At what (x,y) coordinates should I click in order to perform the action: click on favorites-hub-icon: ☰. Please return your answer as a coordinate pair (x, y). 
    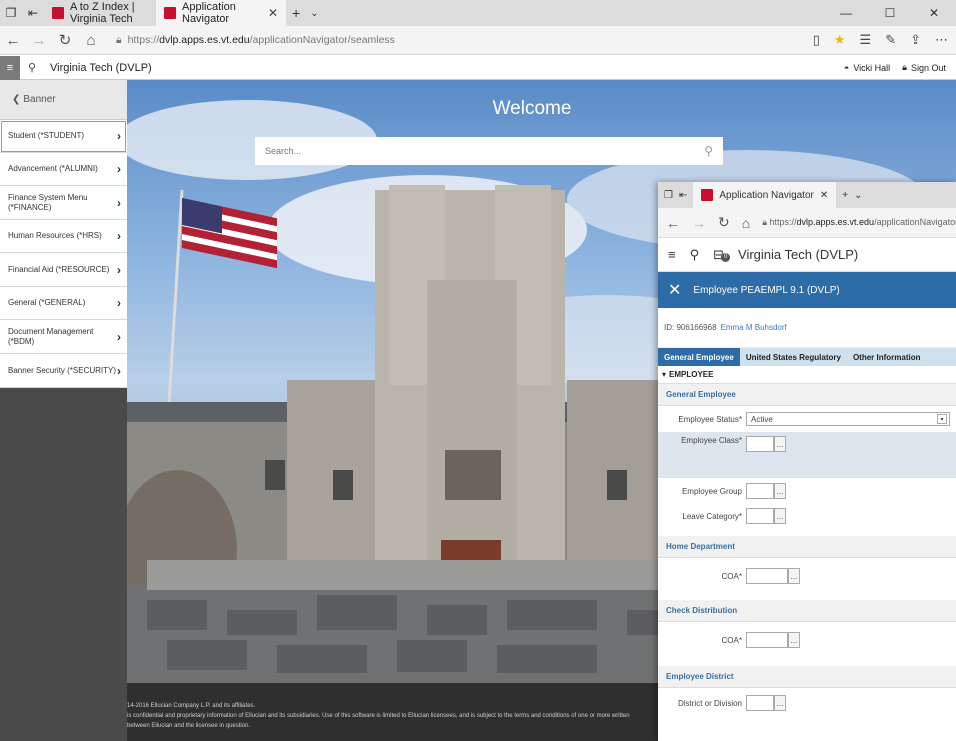
    Looking at the image, I should click on (866, 40).